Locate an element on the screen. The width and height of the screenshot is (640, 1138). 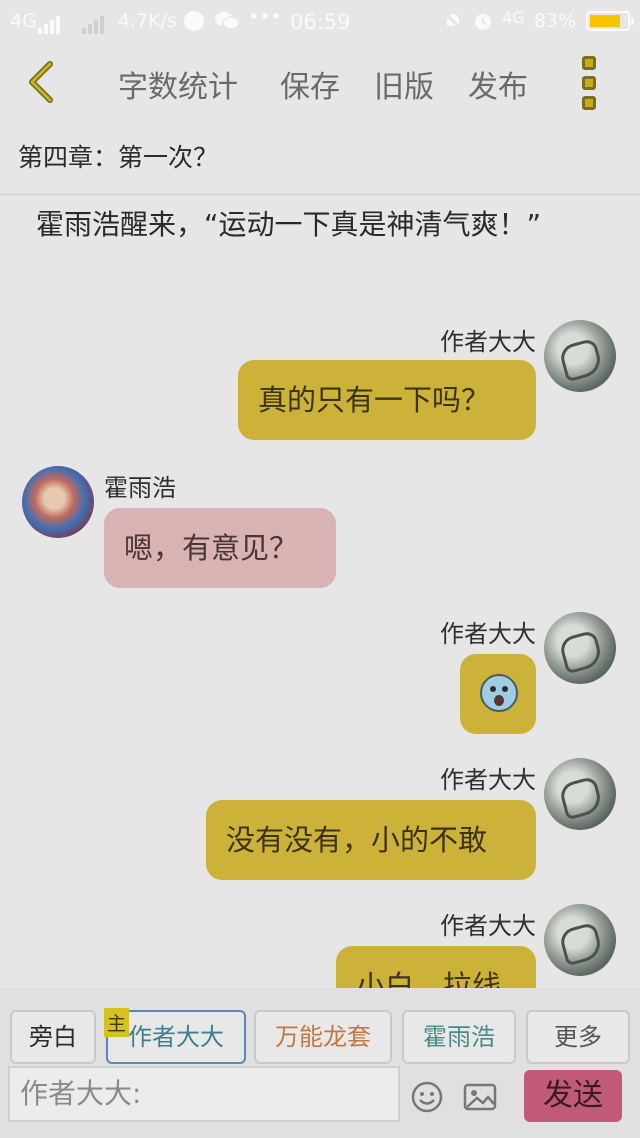
network-type-left: 4G is located at coordinates (23, 21).